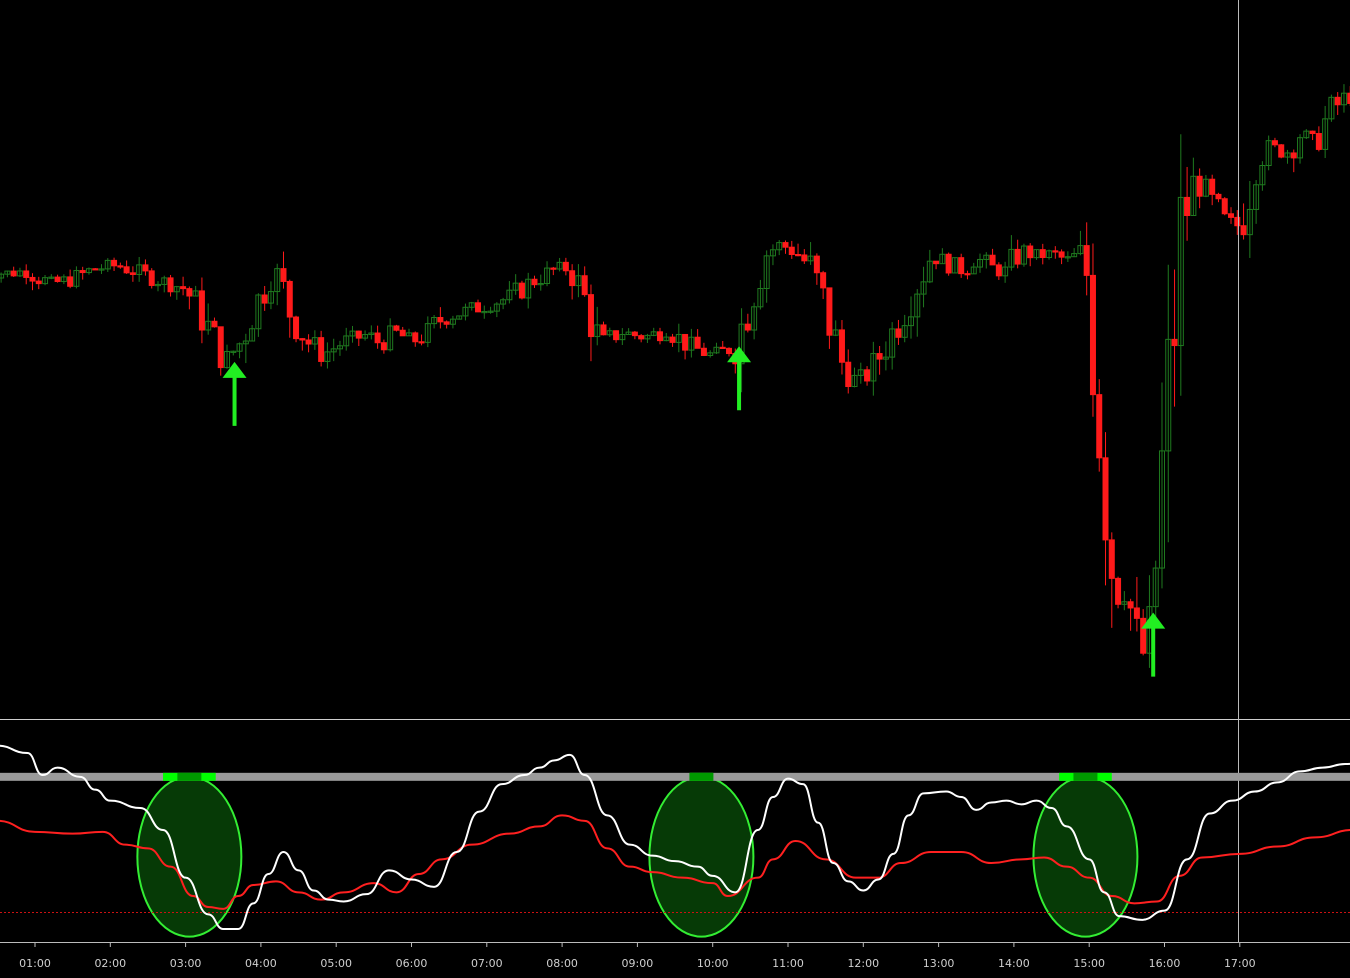 The image size is (1350, 978). Describe the element at coordinates (1089, 963) in the screenshot. I see `axis-tick-label: 15:00` at that location.